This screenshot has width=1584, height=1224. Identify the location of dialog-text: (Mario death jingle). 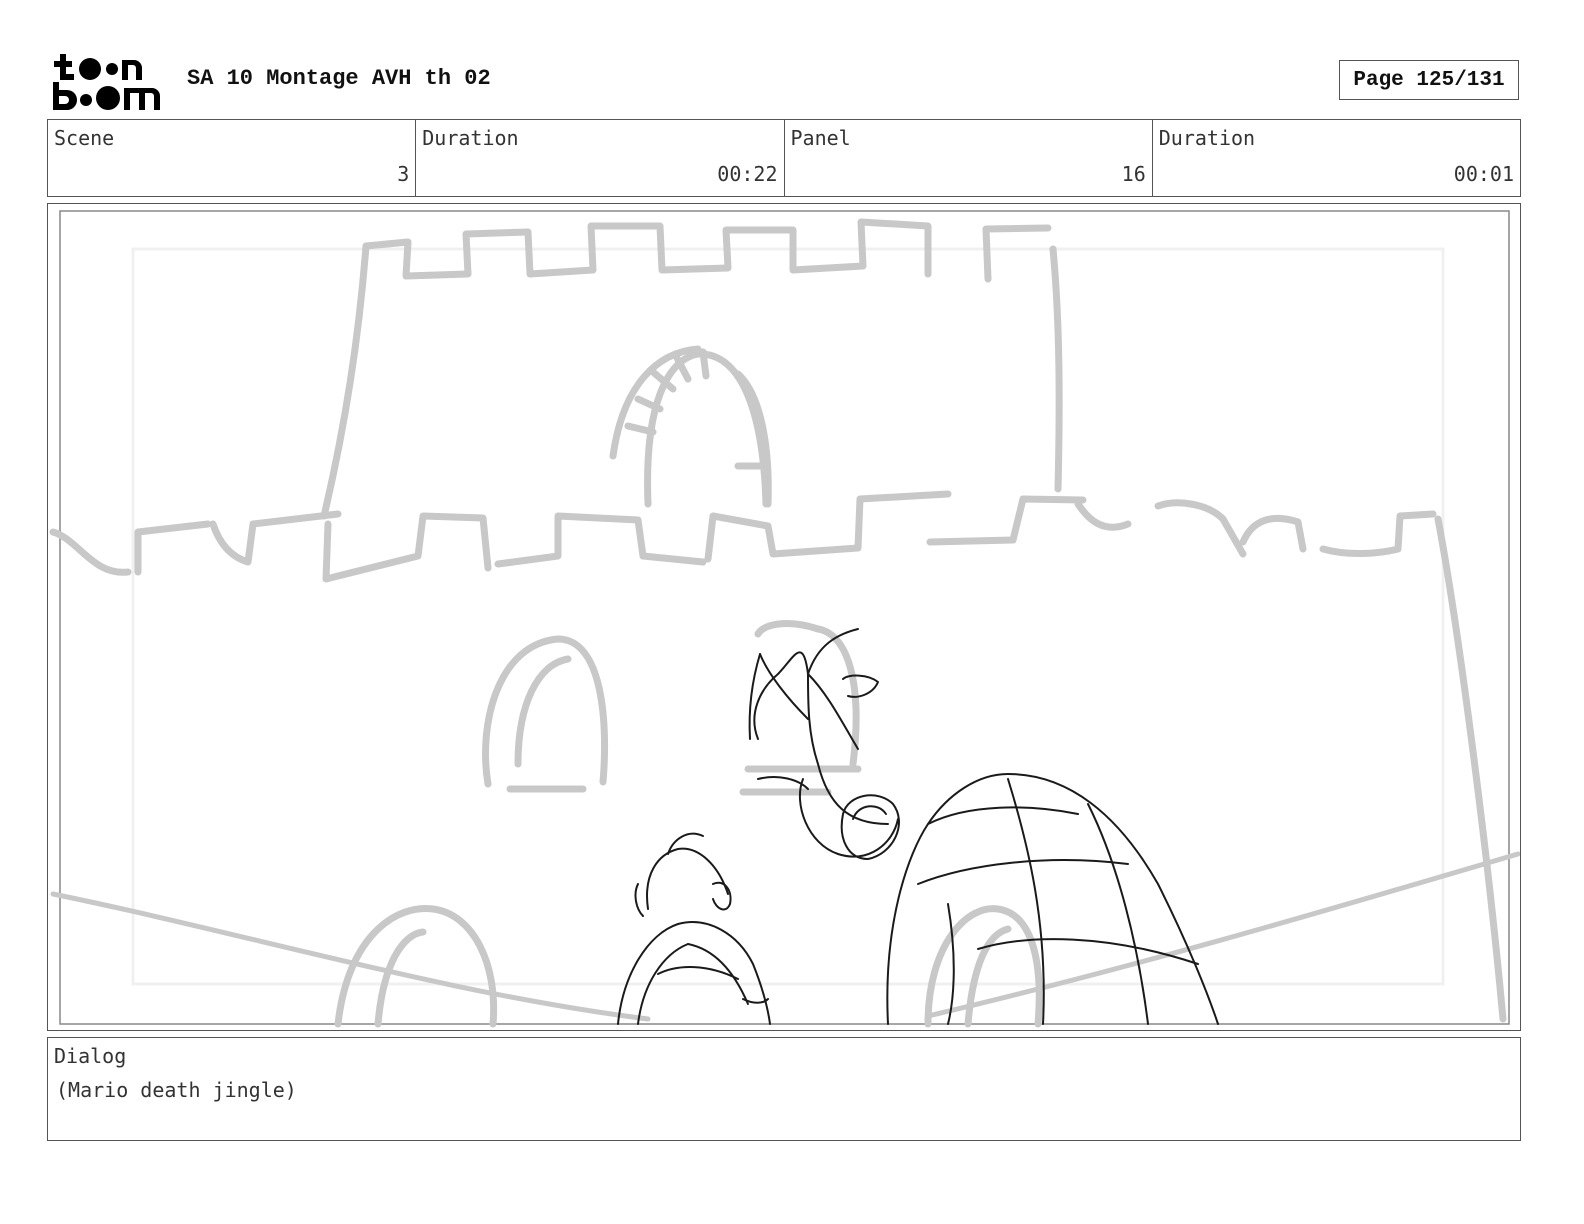
(176, 1090).